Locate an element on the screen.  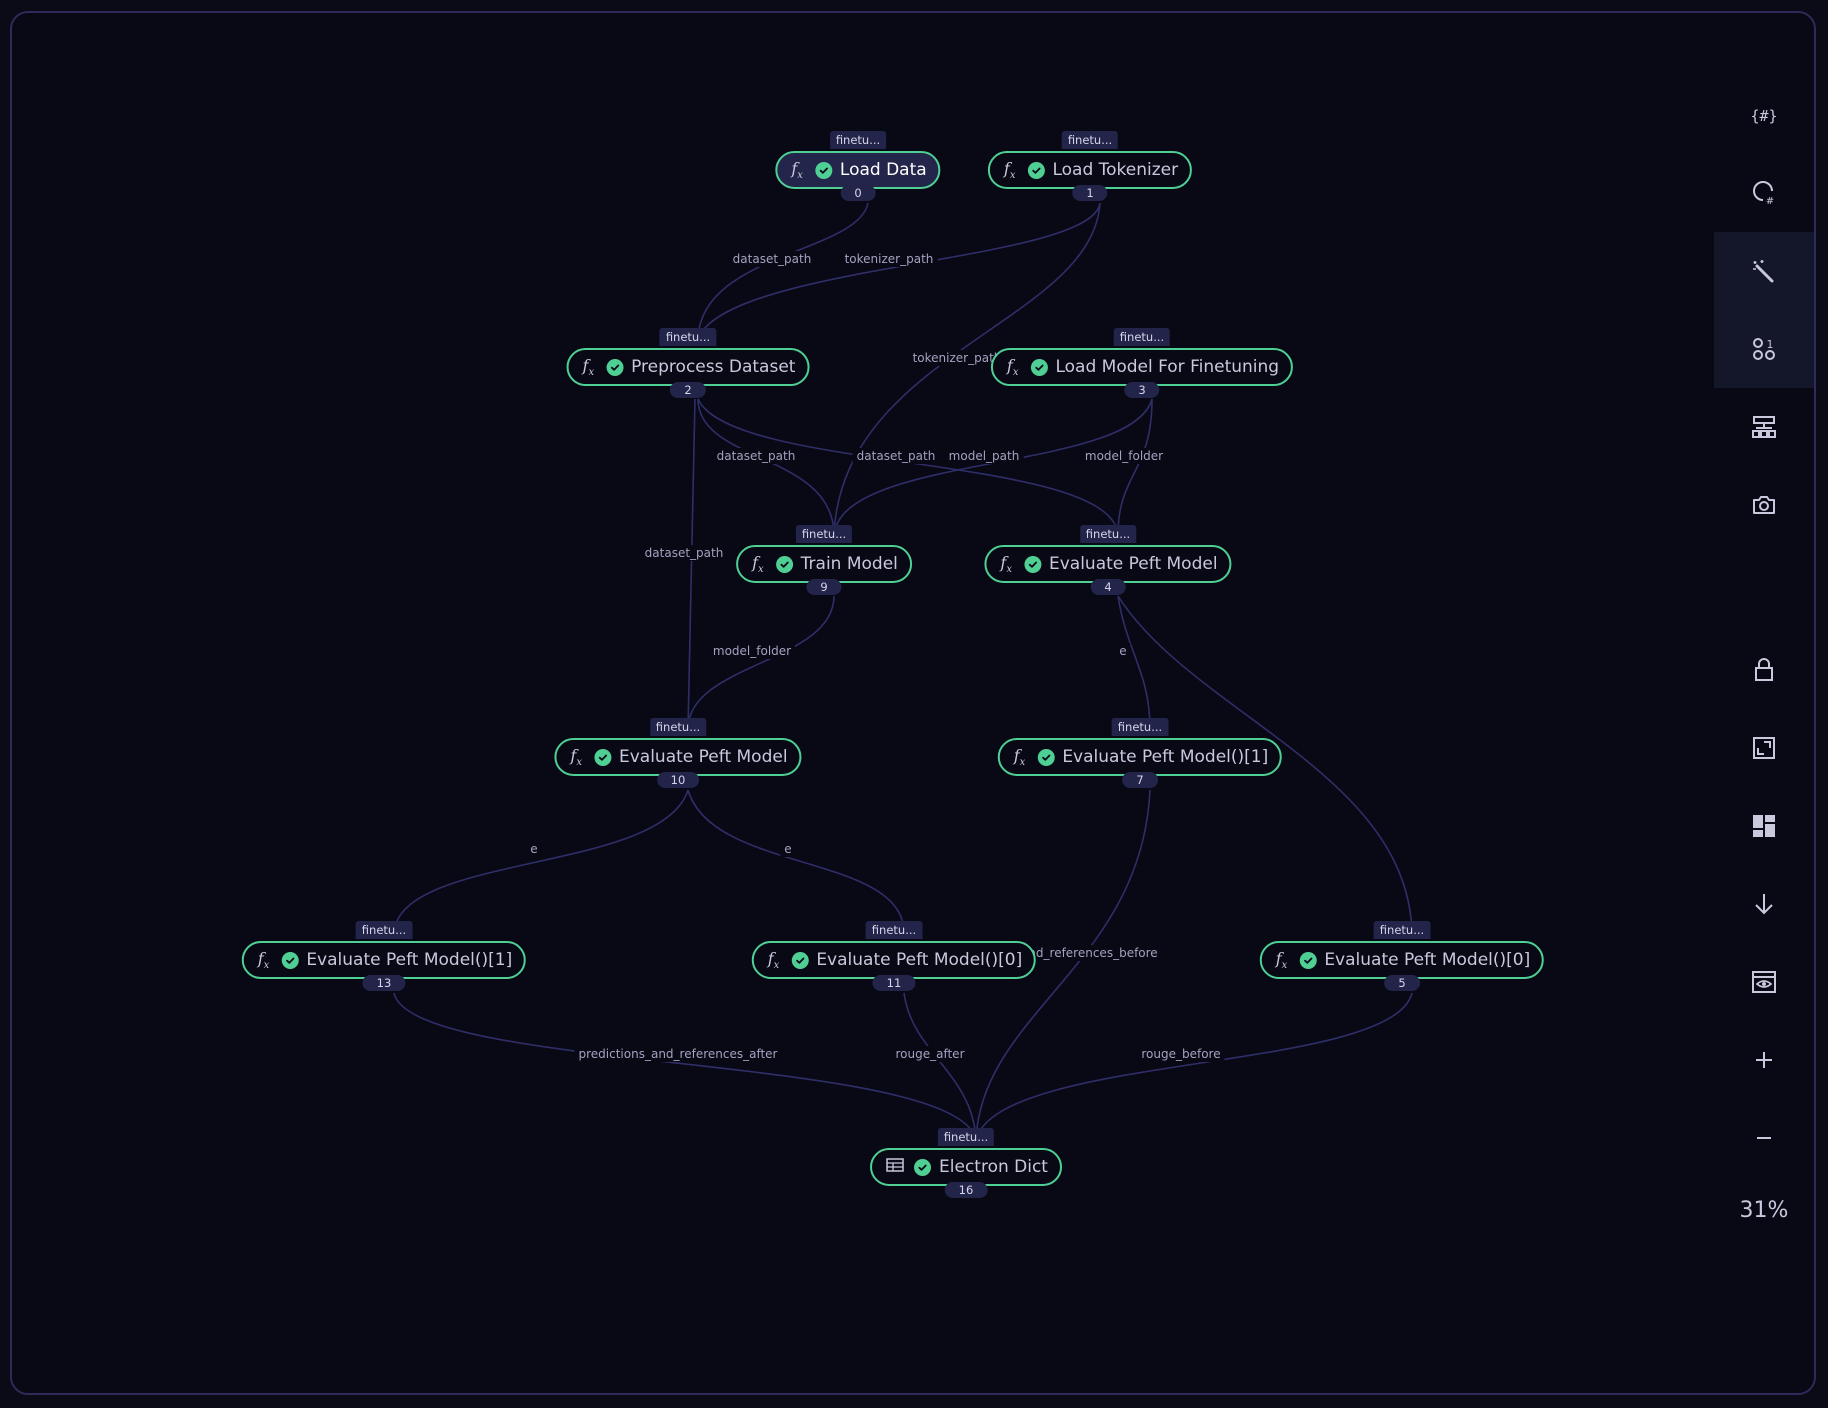
node-number: 16 is located at coordinates (966, 1190).